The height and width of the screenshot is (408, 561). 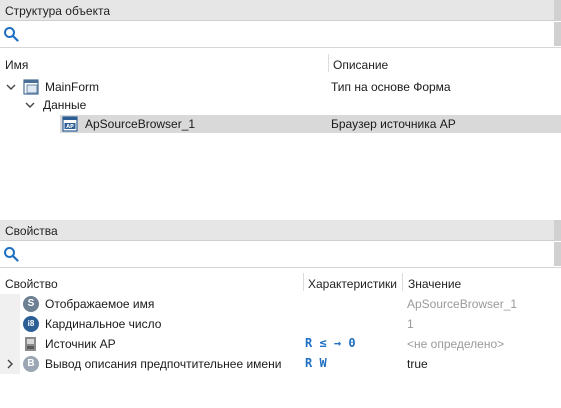 I want to click on chevron-right-icon, so click(x=10, y=364).